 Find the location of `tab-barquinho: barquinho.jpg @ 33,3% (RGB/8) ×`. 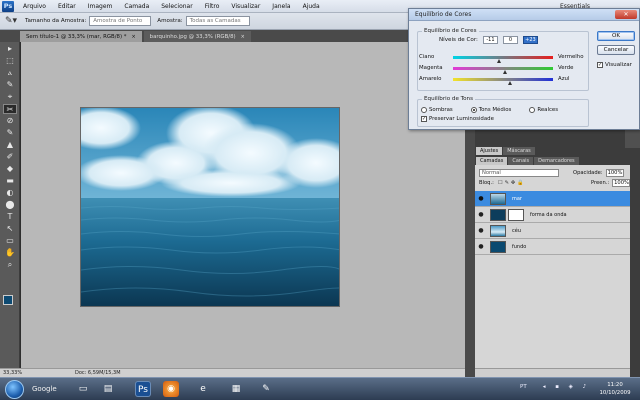

tab-barquinho: barquinho.jpg @ 33,3% (RGB/8) × is located at coordinates (197, 36).